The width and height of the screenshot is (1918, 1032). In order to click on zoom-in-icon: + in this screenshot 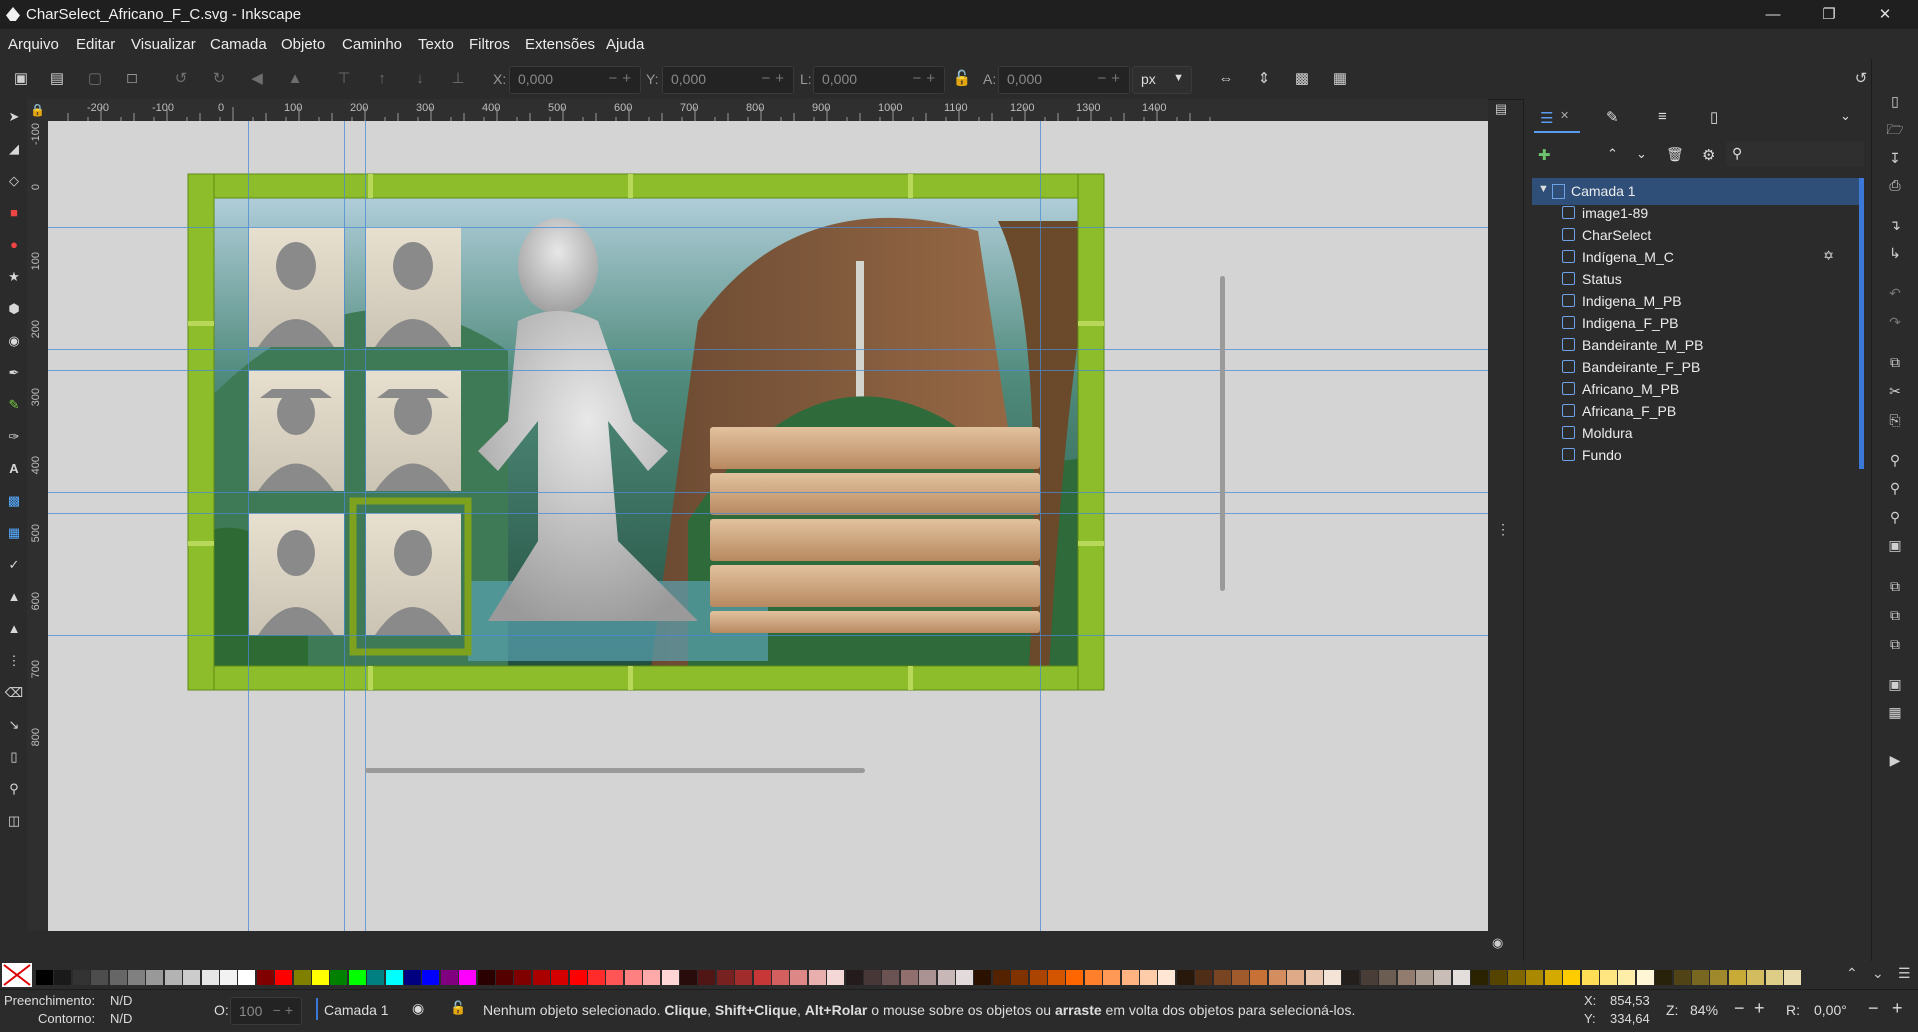, I will do `click(1759, 1008)`.